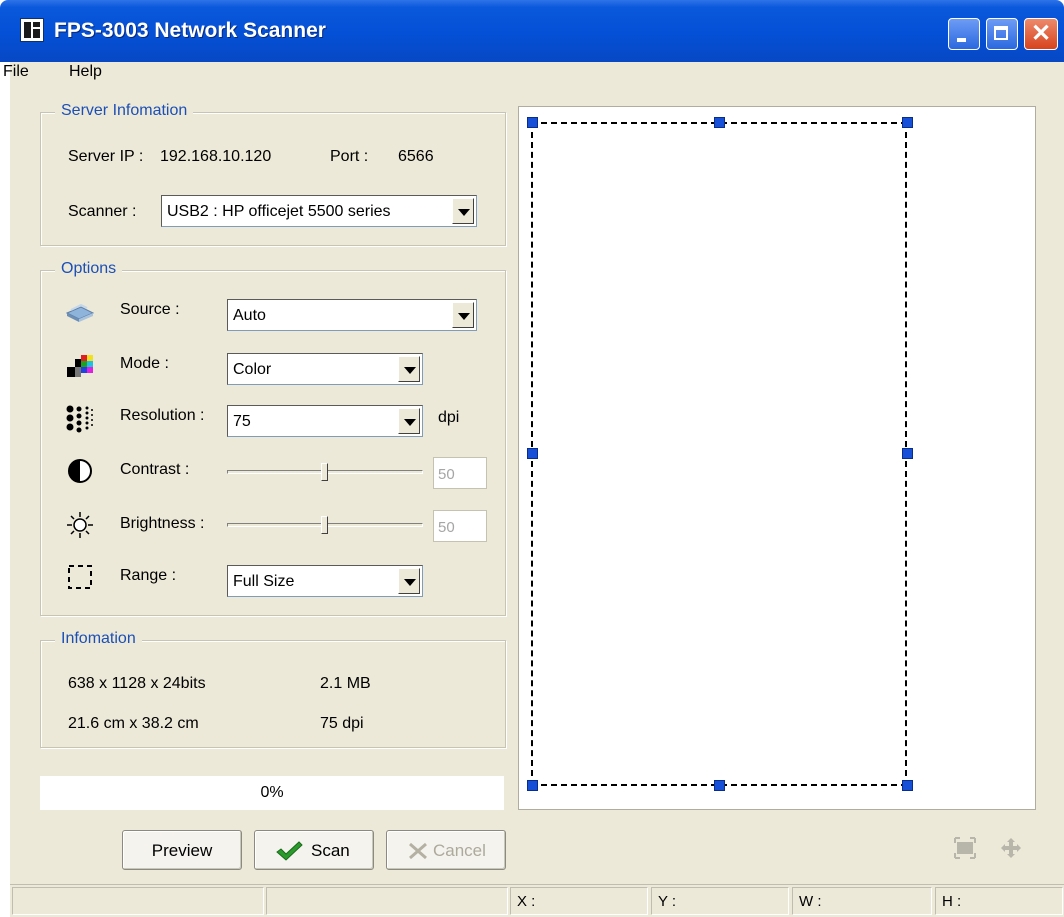 This screenshot has height=917, width=1064. Describe the element at coordinates (80, 525) in the screenshot. I see `sun-icon` at that location.